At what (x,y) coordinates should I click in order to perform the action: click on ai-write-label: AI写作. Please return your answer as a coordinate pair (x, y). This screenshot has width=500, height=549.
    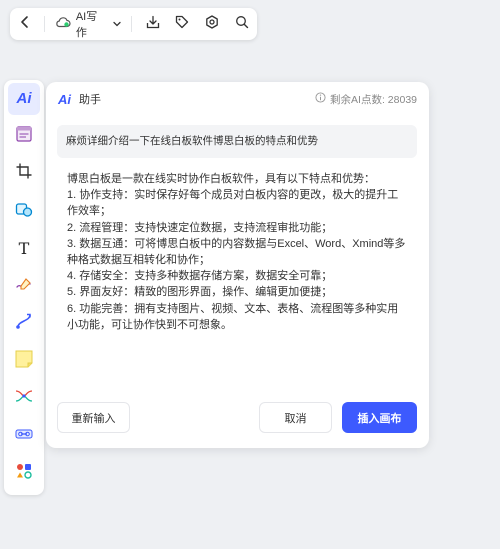
    Looking at the image, I should click on (86, 25).